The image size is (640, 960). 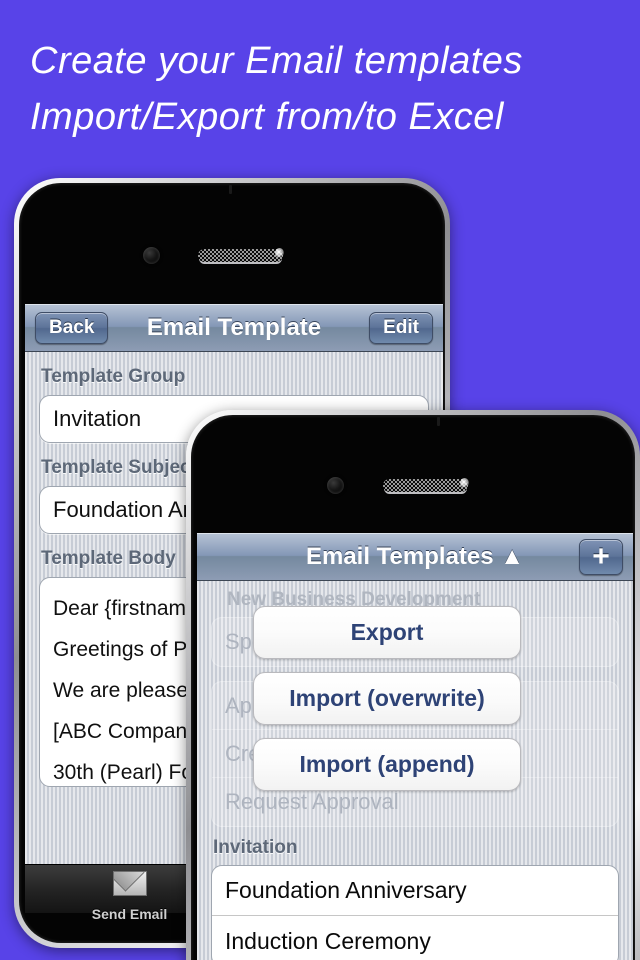 I want to click on navbar-title: Email Template, so click(x=234, y=327).